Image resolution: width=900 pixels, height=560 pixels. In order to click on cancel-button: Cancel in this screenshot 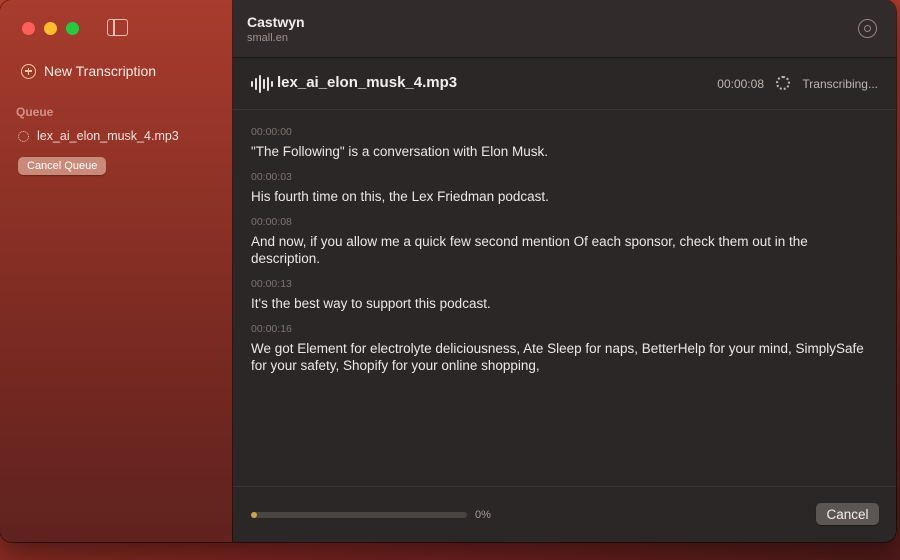, I will do `click(847, 514)`.